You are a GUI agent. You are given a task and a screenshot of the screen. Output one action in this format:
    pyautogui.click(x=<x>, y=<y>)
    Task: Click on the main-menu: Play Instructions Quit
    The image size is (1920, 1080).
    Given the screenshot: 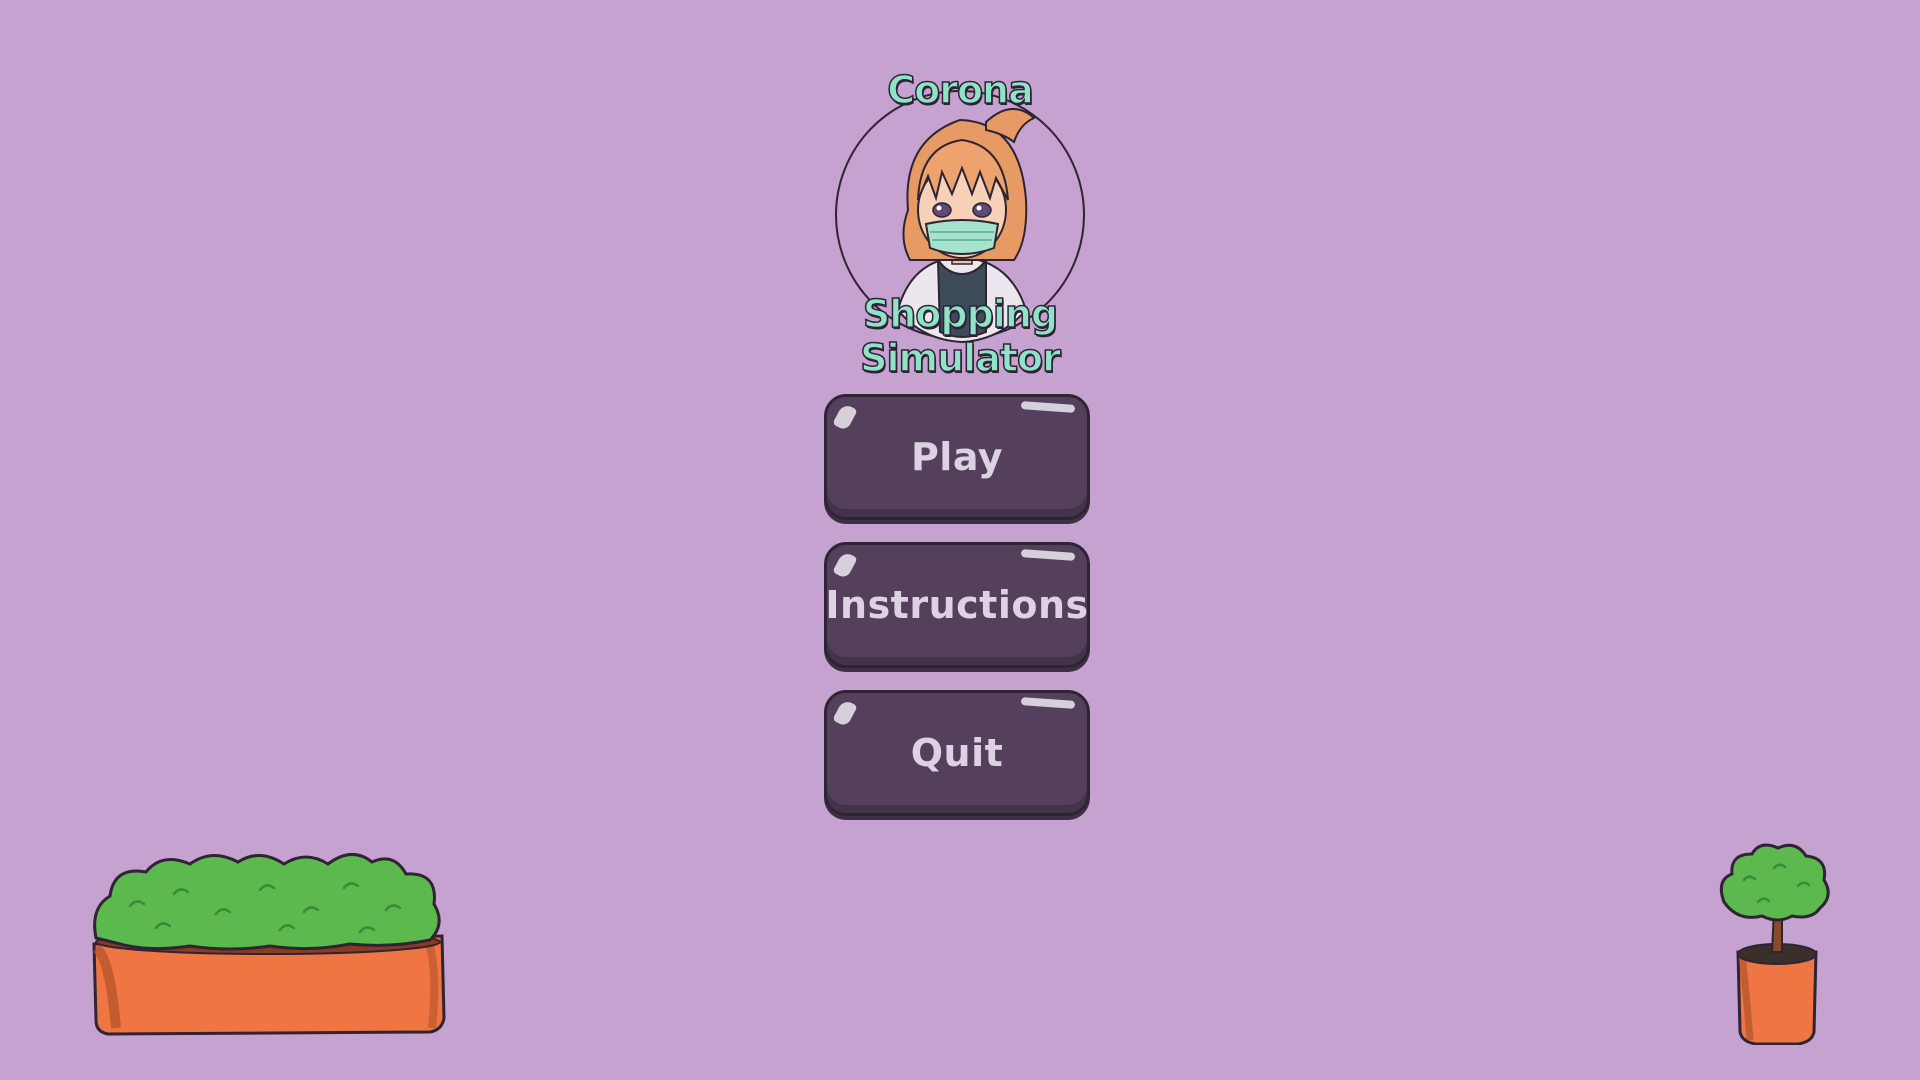 What is the action you would take?
    pyautogui.click(x=958, y=616)
    